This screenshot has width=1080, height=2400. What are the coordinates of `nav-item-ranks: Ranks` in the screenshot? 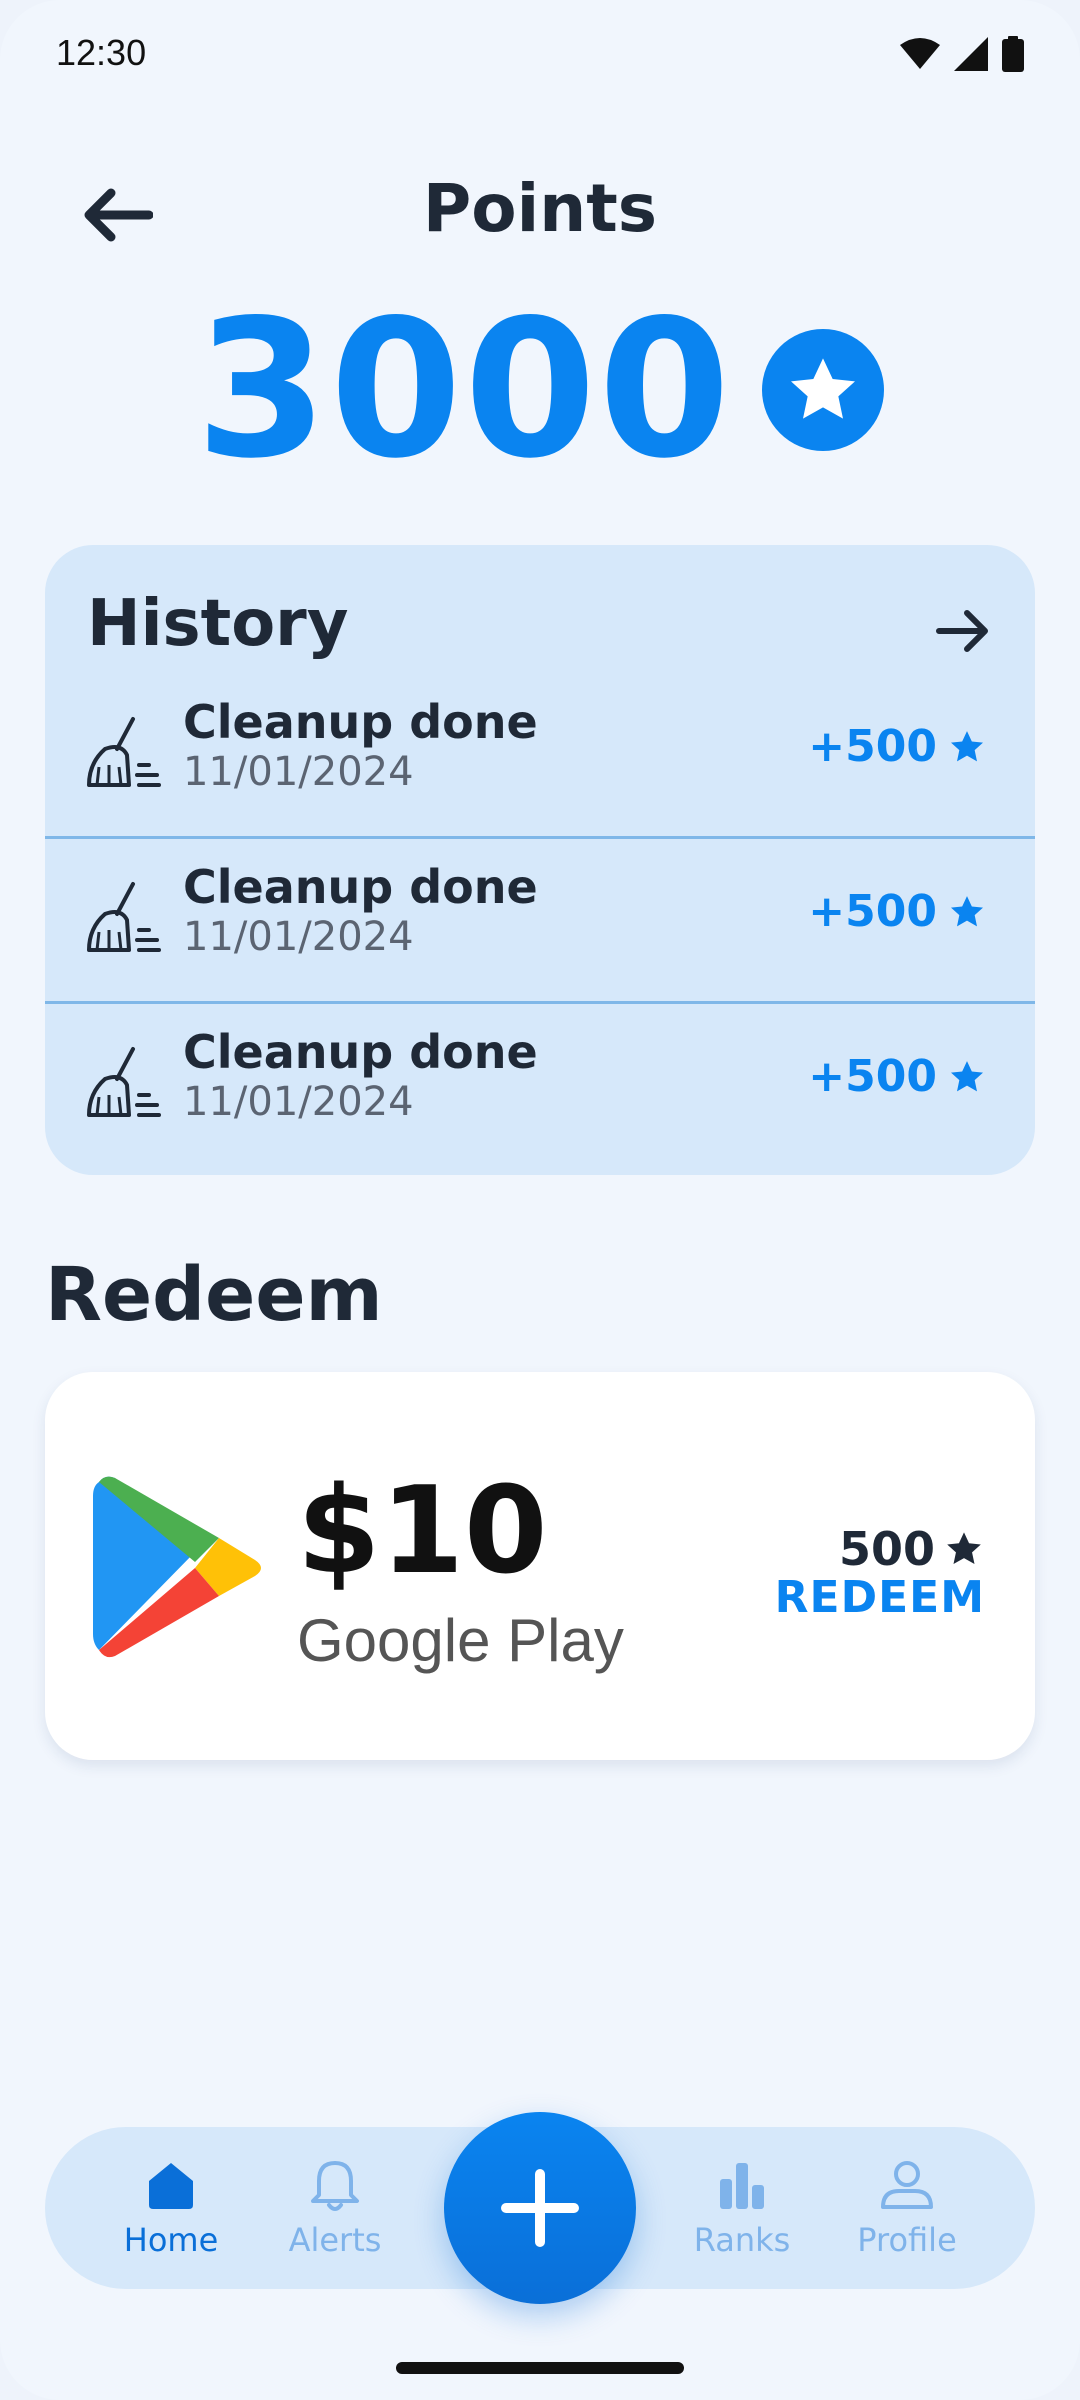 It's located at (742, 2212).